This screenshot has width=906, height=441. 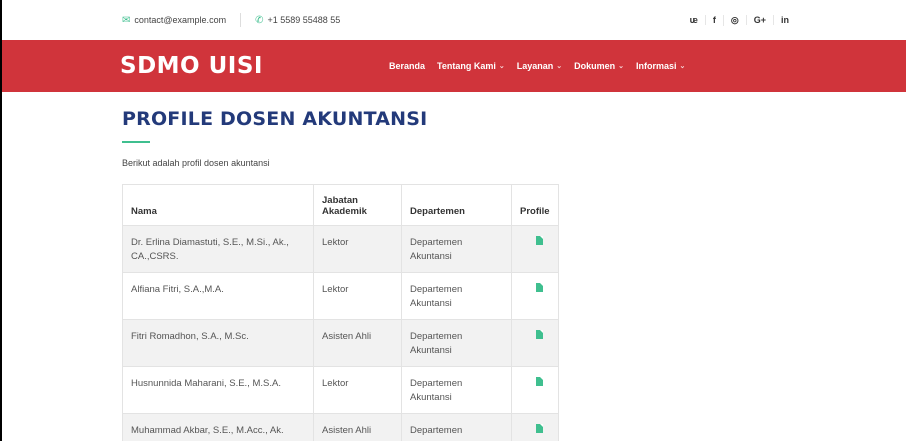 I want to click on col-header-nama: Nama, so click(x=218, y=205).